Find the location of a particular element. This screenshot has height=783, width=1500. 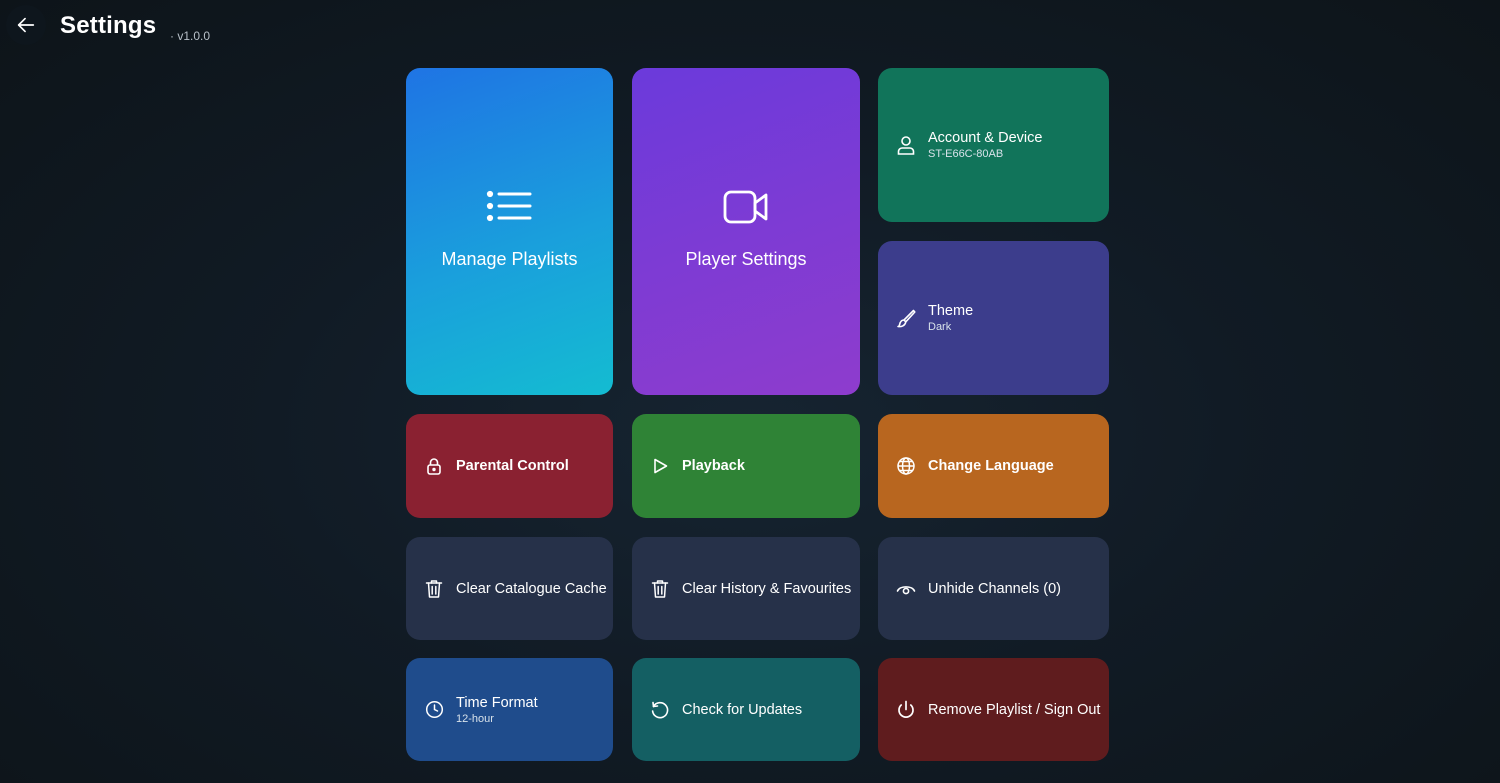

back-button is located at coordinates (26, 25).